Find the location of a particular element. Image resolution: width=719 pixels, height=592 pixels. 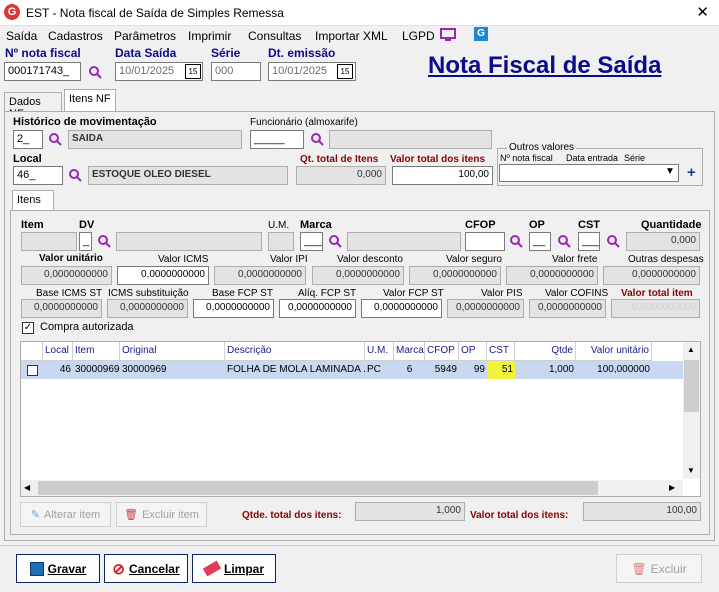

compra-autorizada-checkbox: ✓ is located at coordinates (28, 328).